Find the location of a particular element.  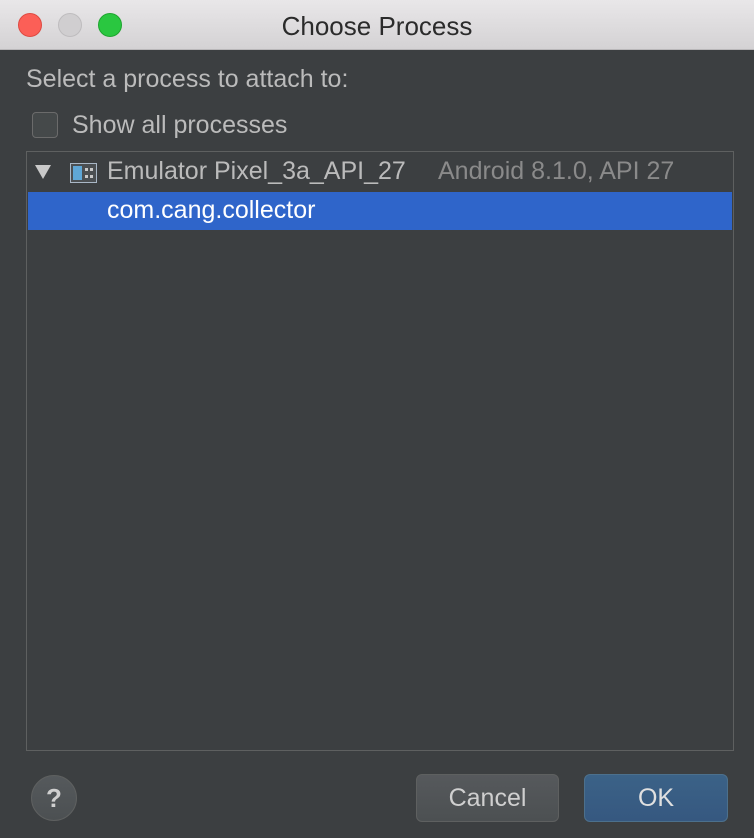

show-all-processes-label: Show all processes is located at coordinates (179, 125).